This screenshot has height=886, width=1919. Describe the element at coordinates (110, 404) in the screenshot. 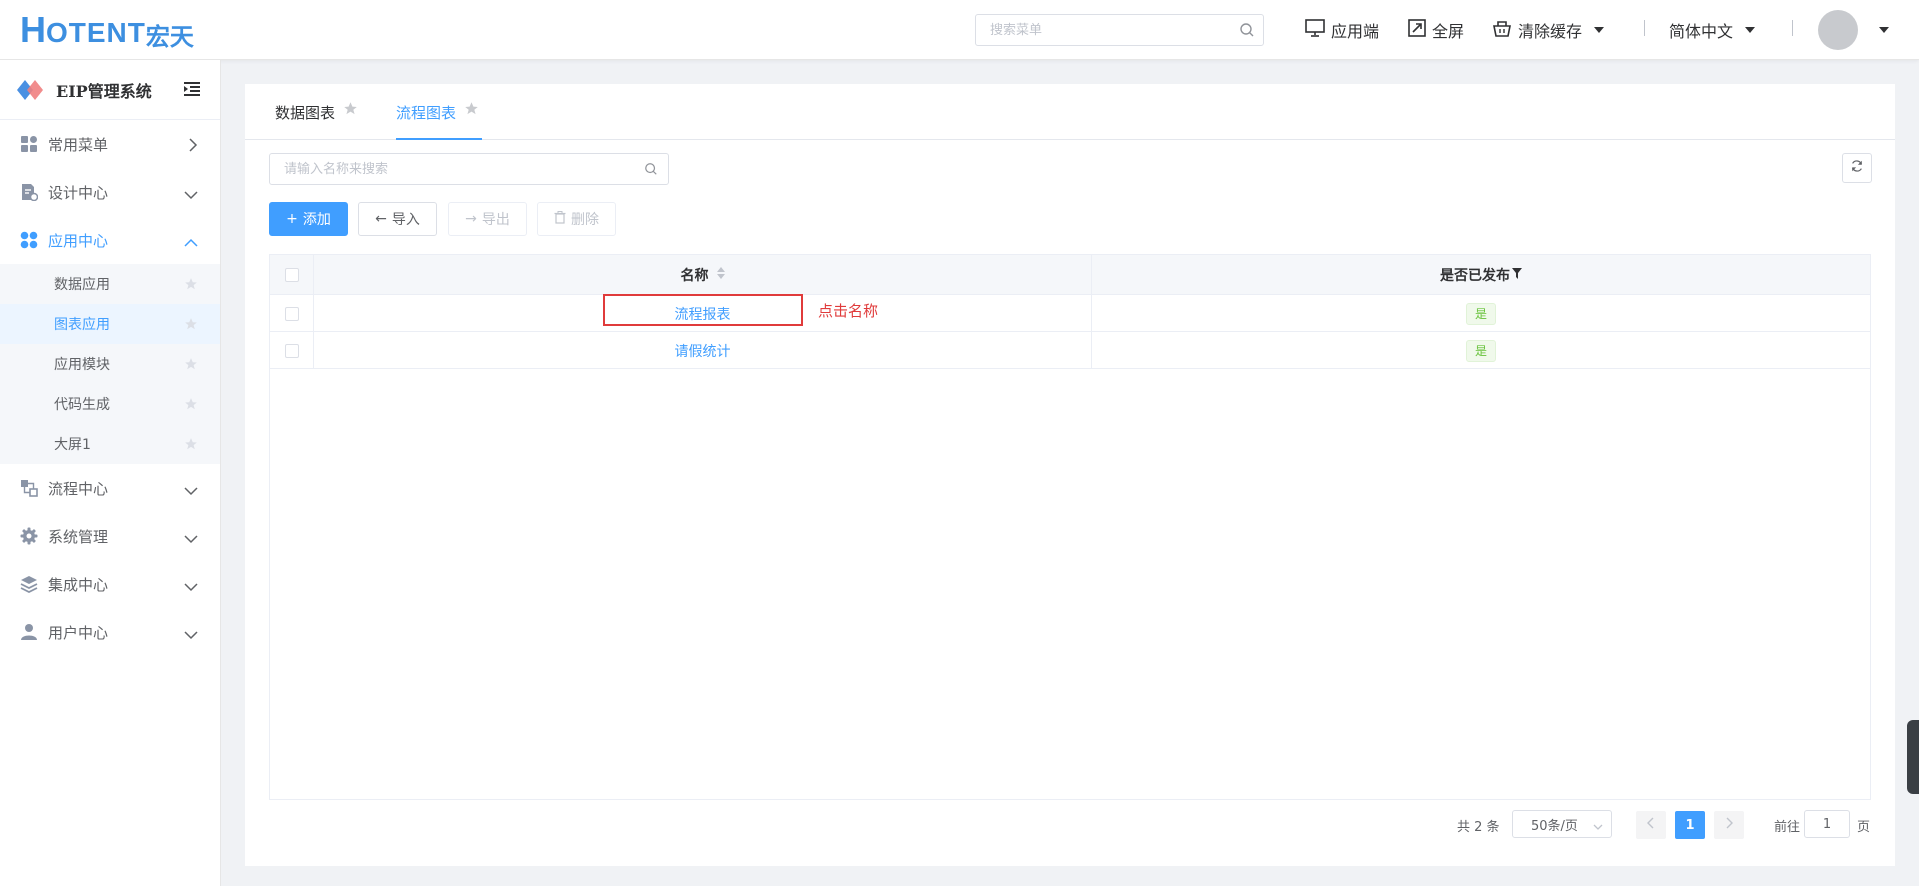

I see `sidebar-subitem-code-gen: 代码生成` at that location.